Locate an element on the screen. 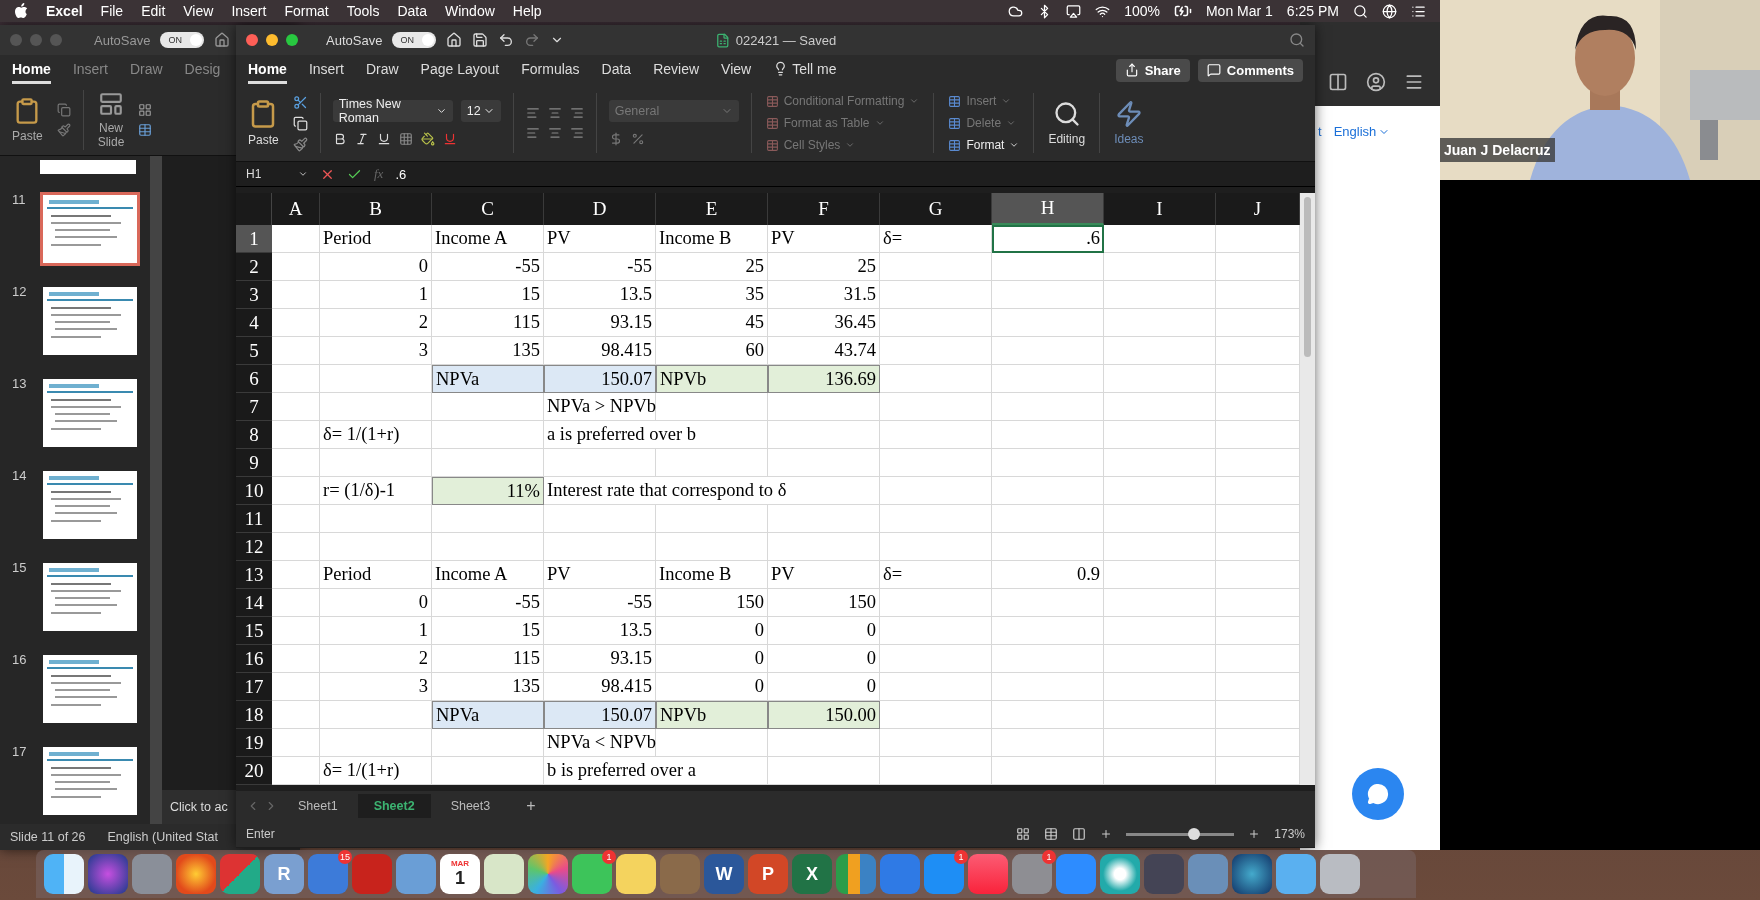 Image resolution: width=1760 pixels, height=900 pixels. table-cell: 60 is located at coordinates (712, 351).